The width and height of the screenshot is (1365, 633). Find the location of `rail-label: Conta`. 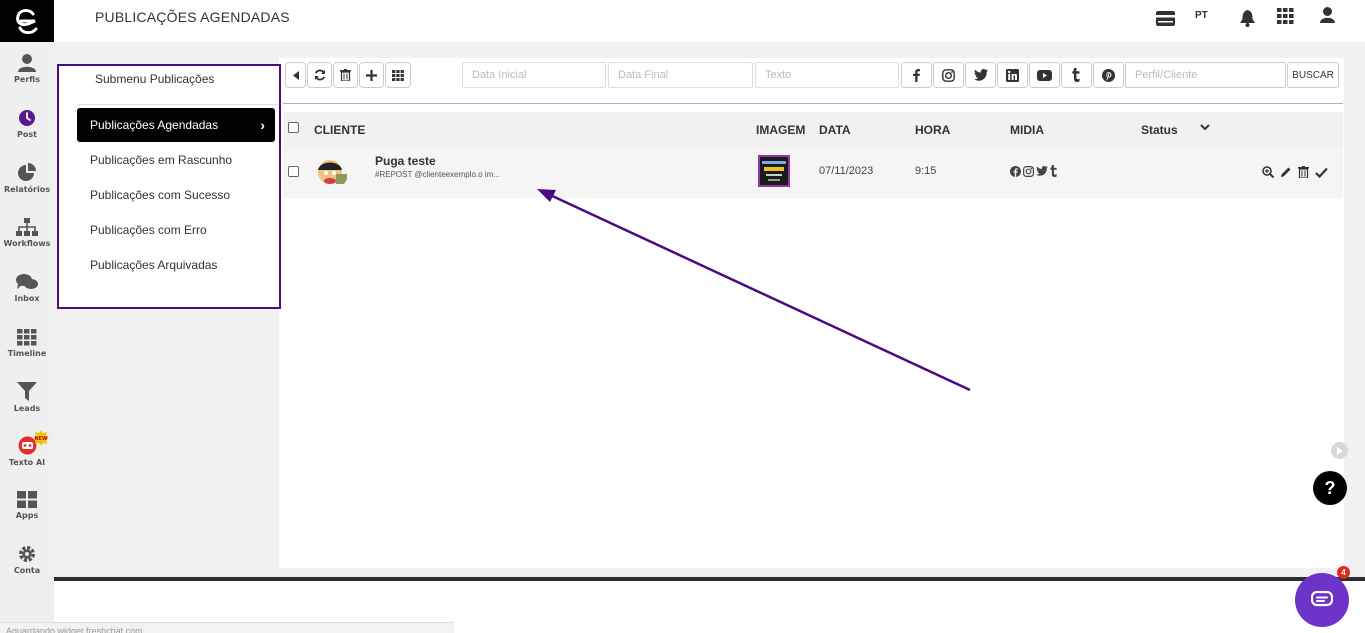

rail-label: Conta is located at coordinates (27, 570).